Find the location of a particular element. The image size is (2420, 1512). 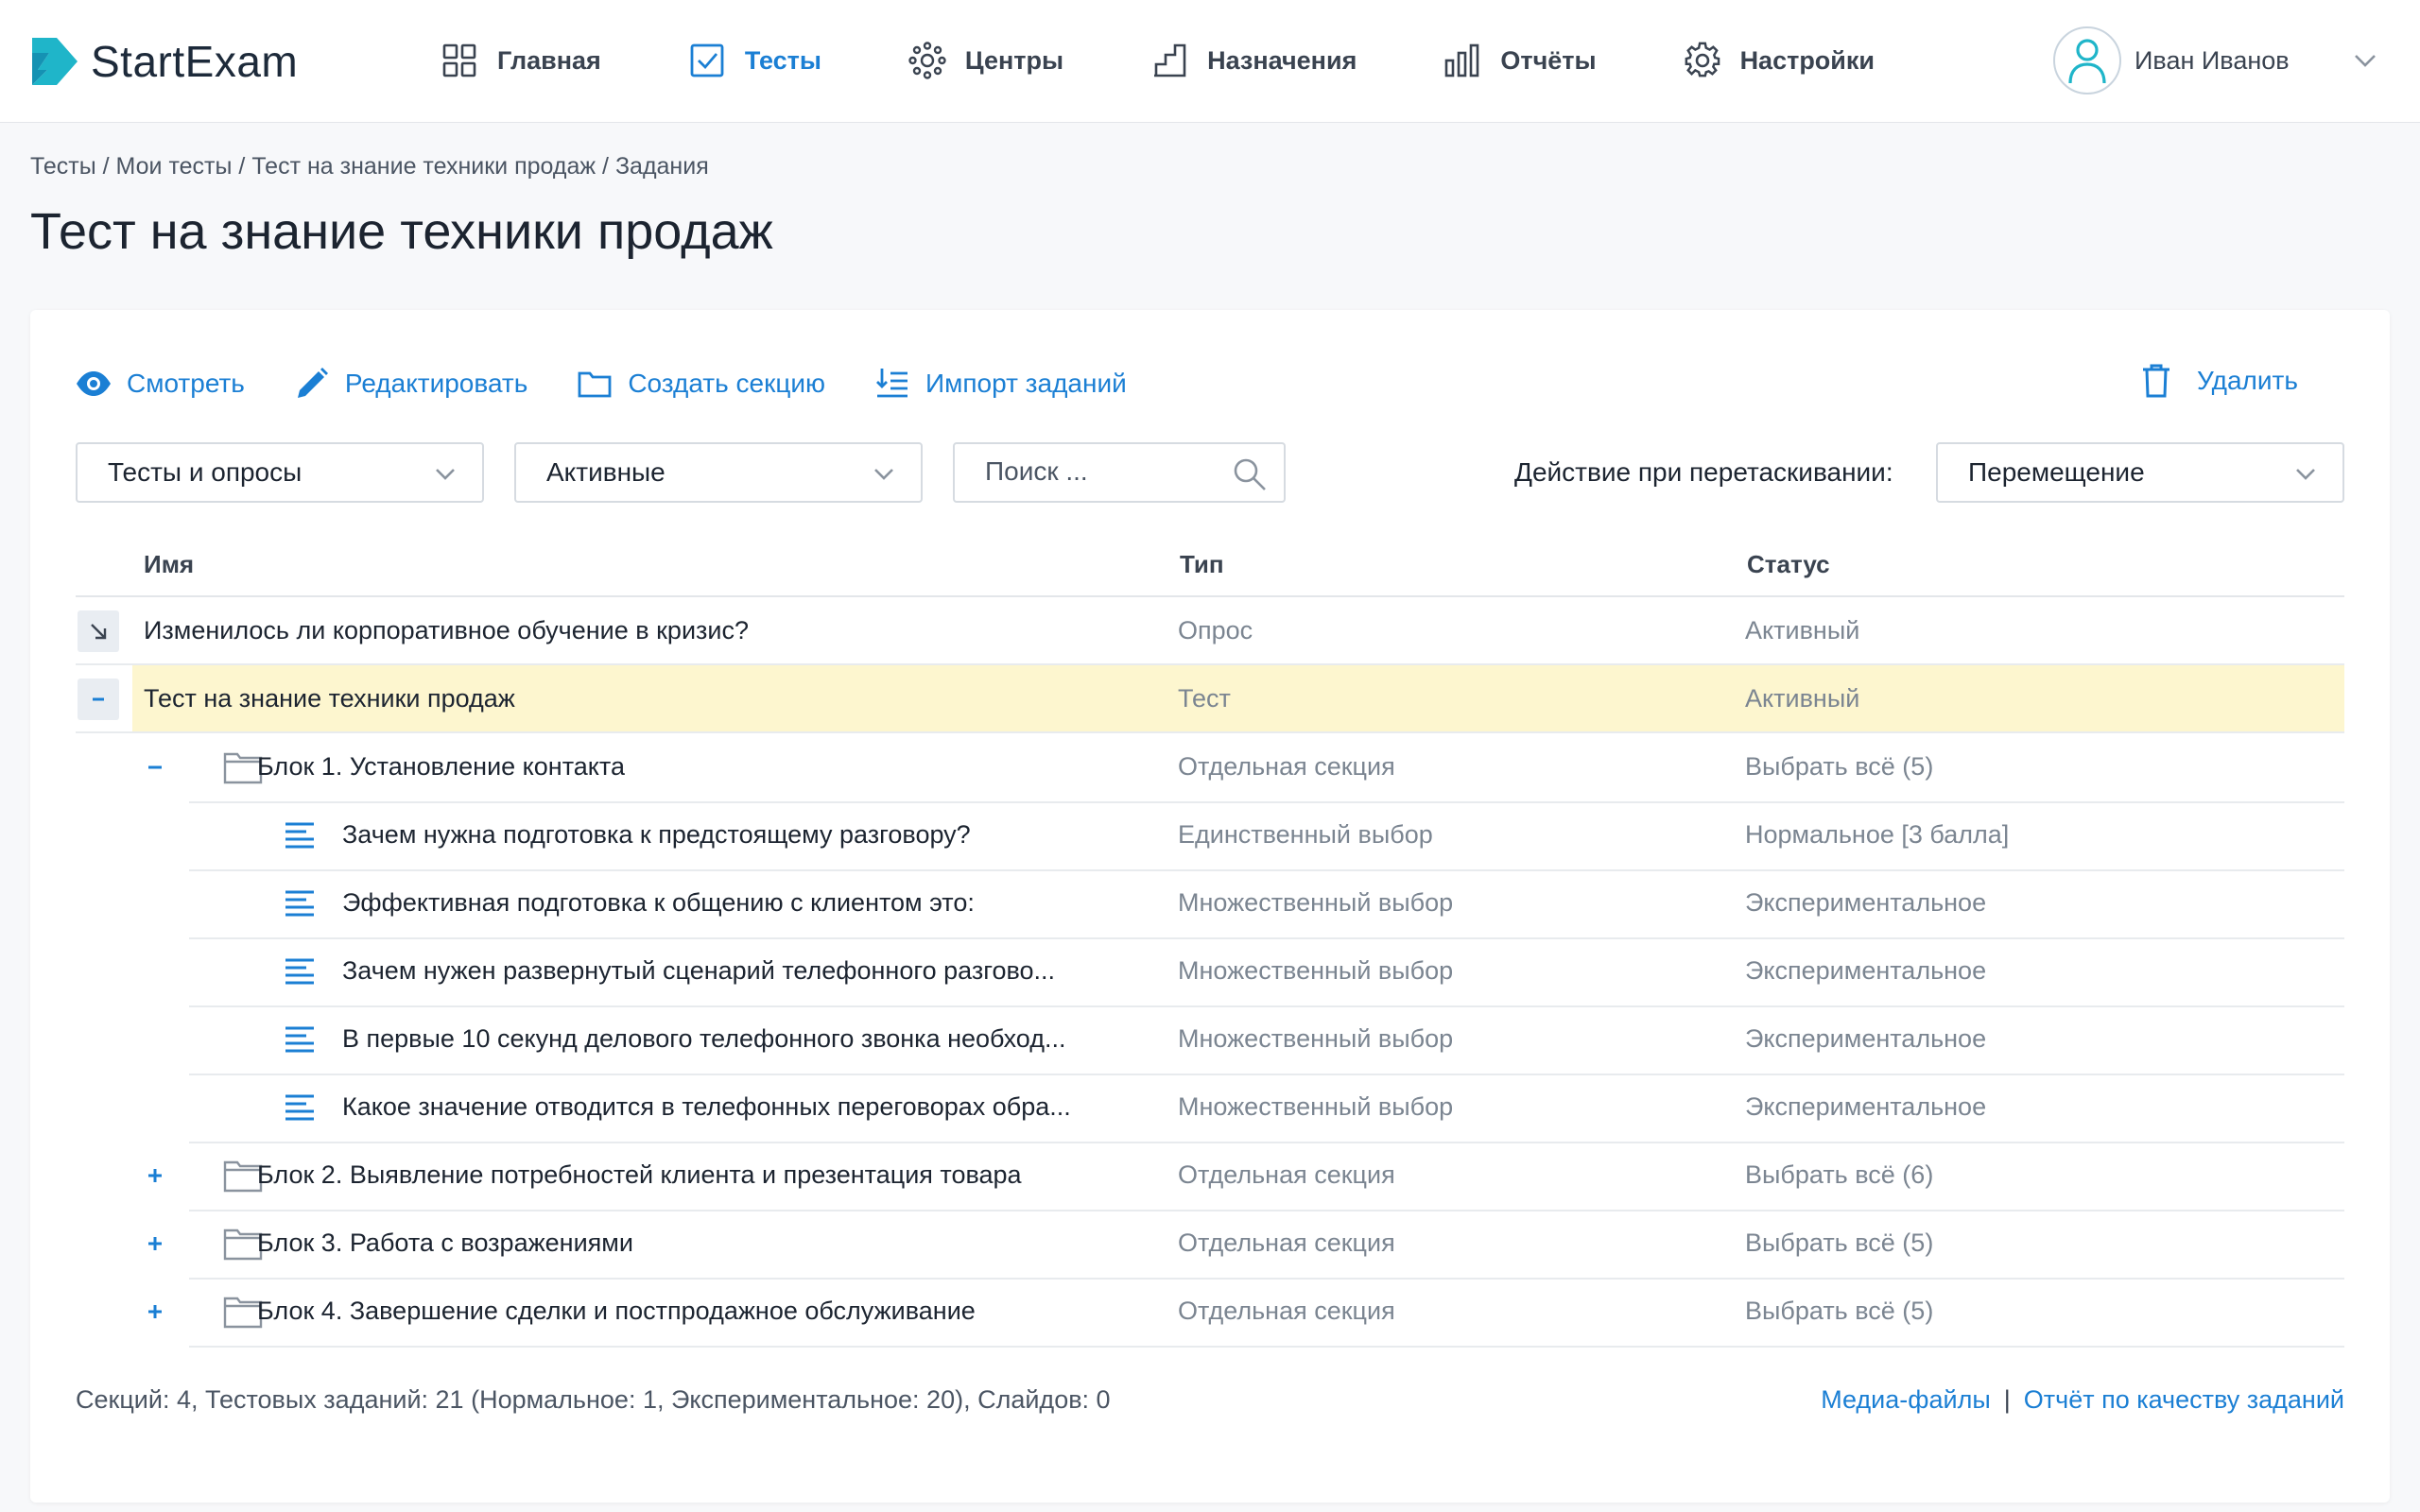

user-icon is located at coordinates (2087, 61).